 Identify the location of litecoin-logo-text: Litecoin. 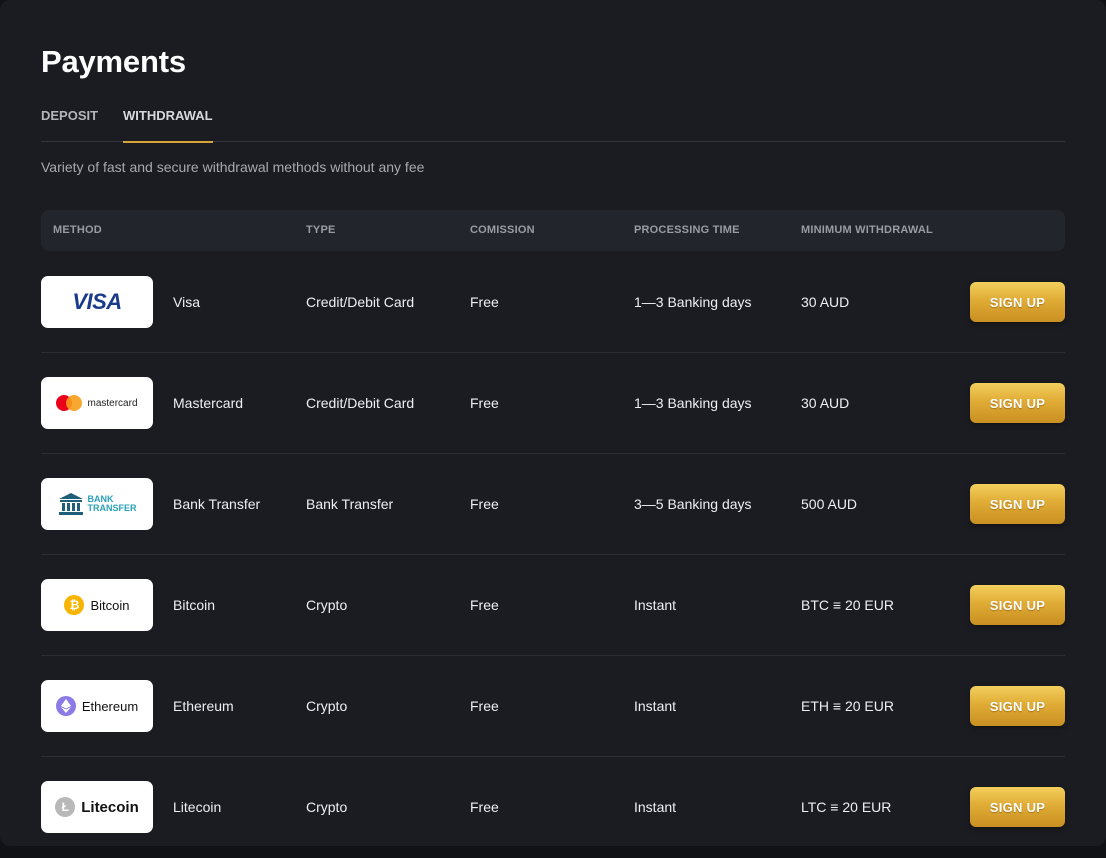
(110, 807).